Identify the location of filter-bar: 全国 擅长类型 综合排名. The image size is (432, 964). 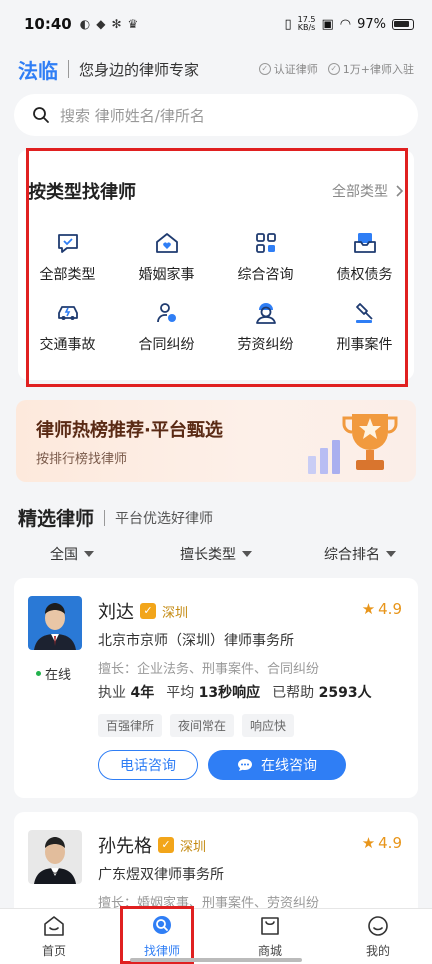
(216, 554).